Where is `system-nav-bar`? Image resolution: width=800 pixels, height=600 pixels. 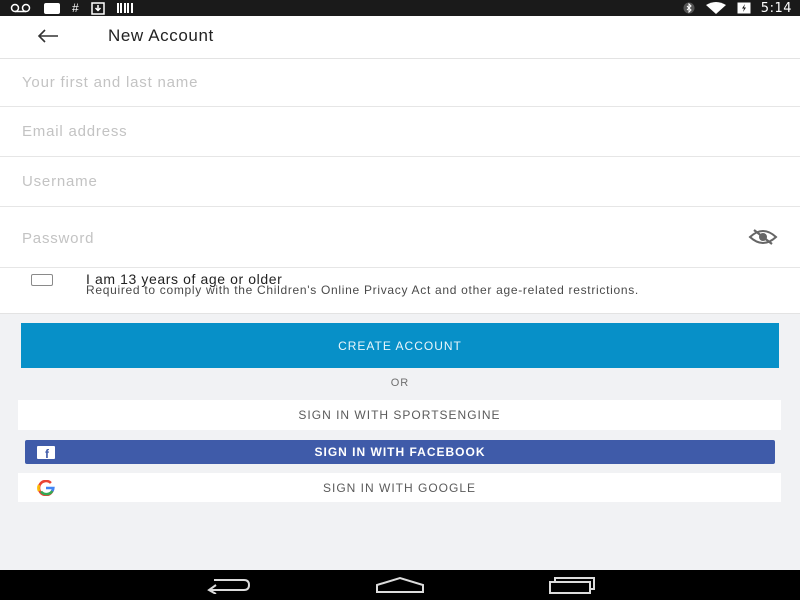 system-nav-bar is located at coordinates (400, 585).